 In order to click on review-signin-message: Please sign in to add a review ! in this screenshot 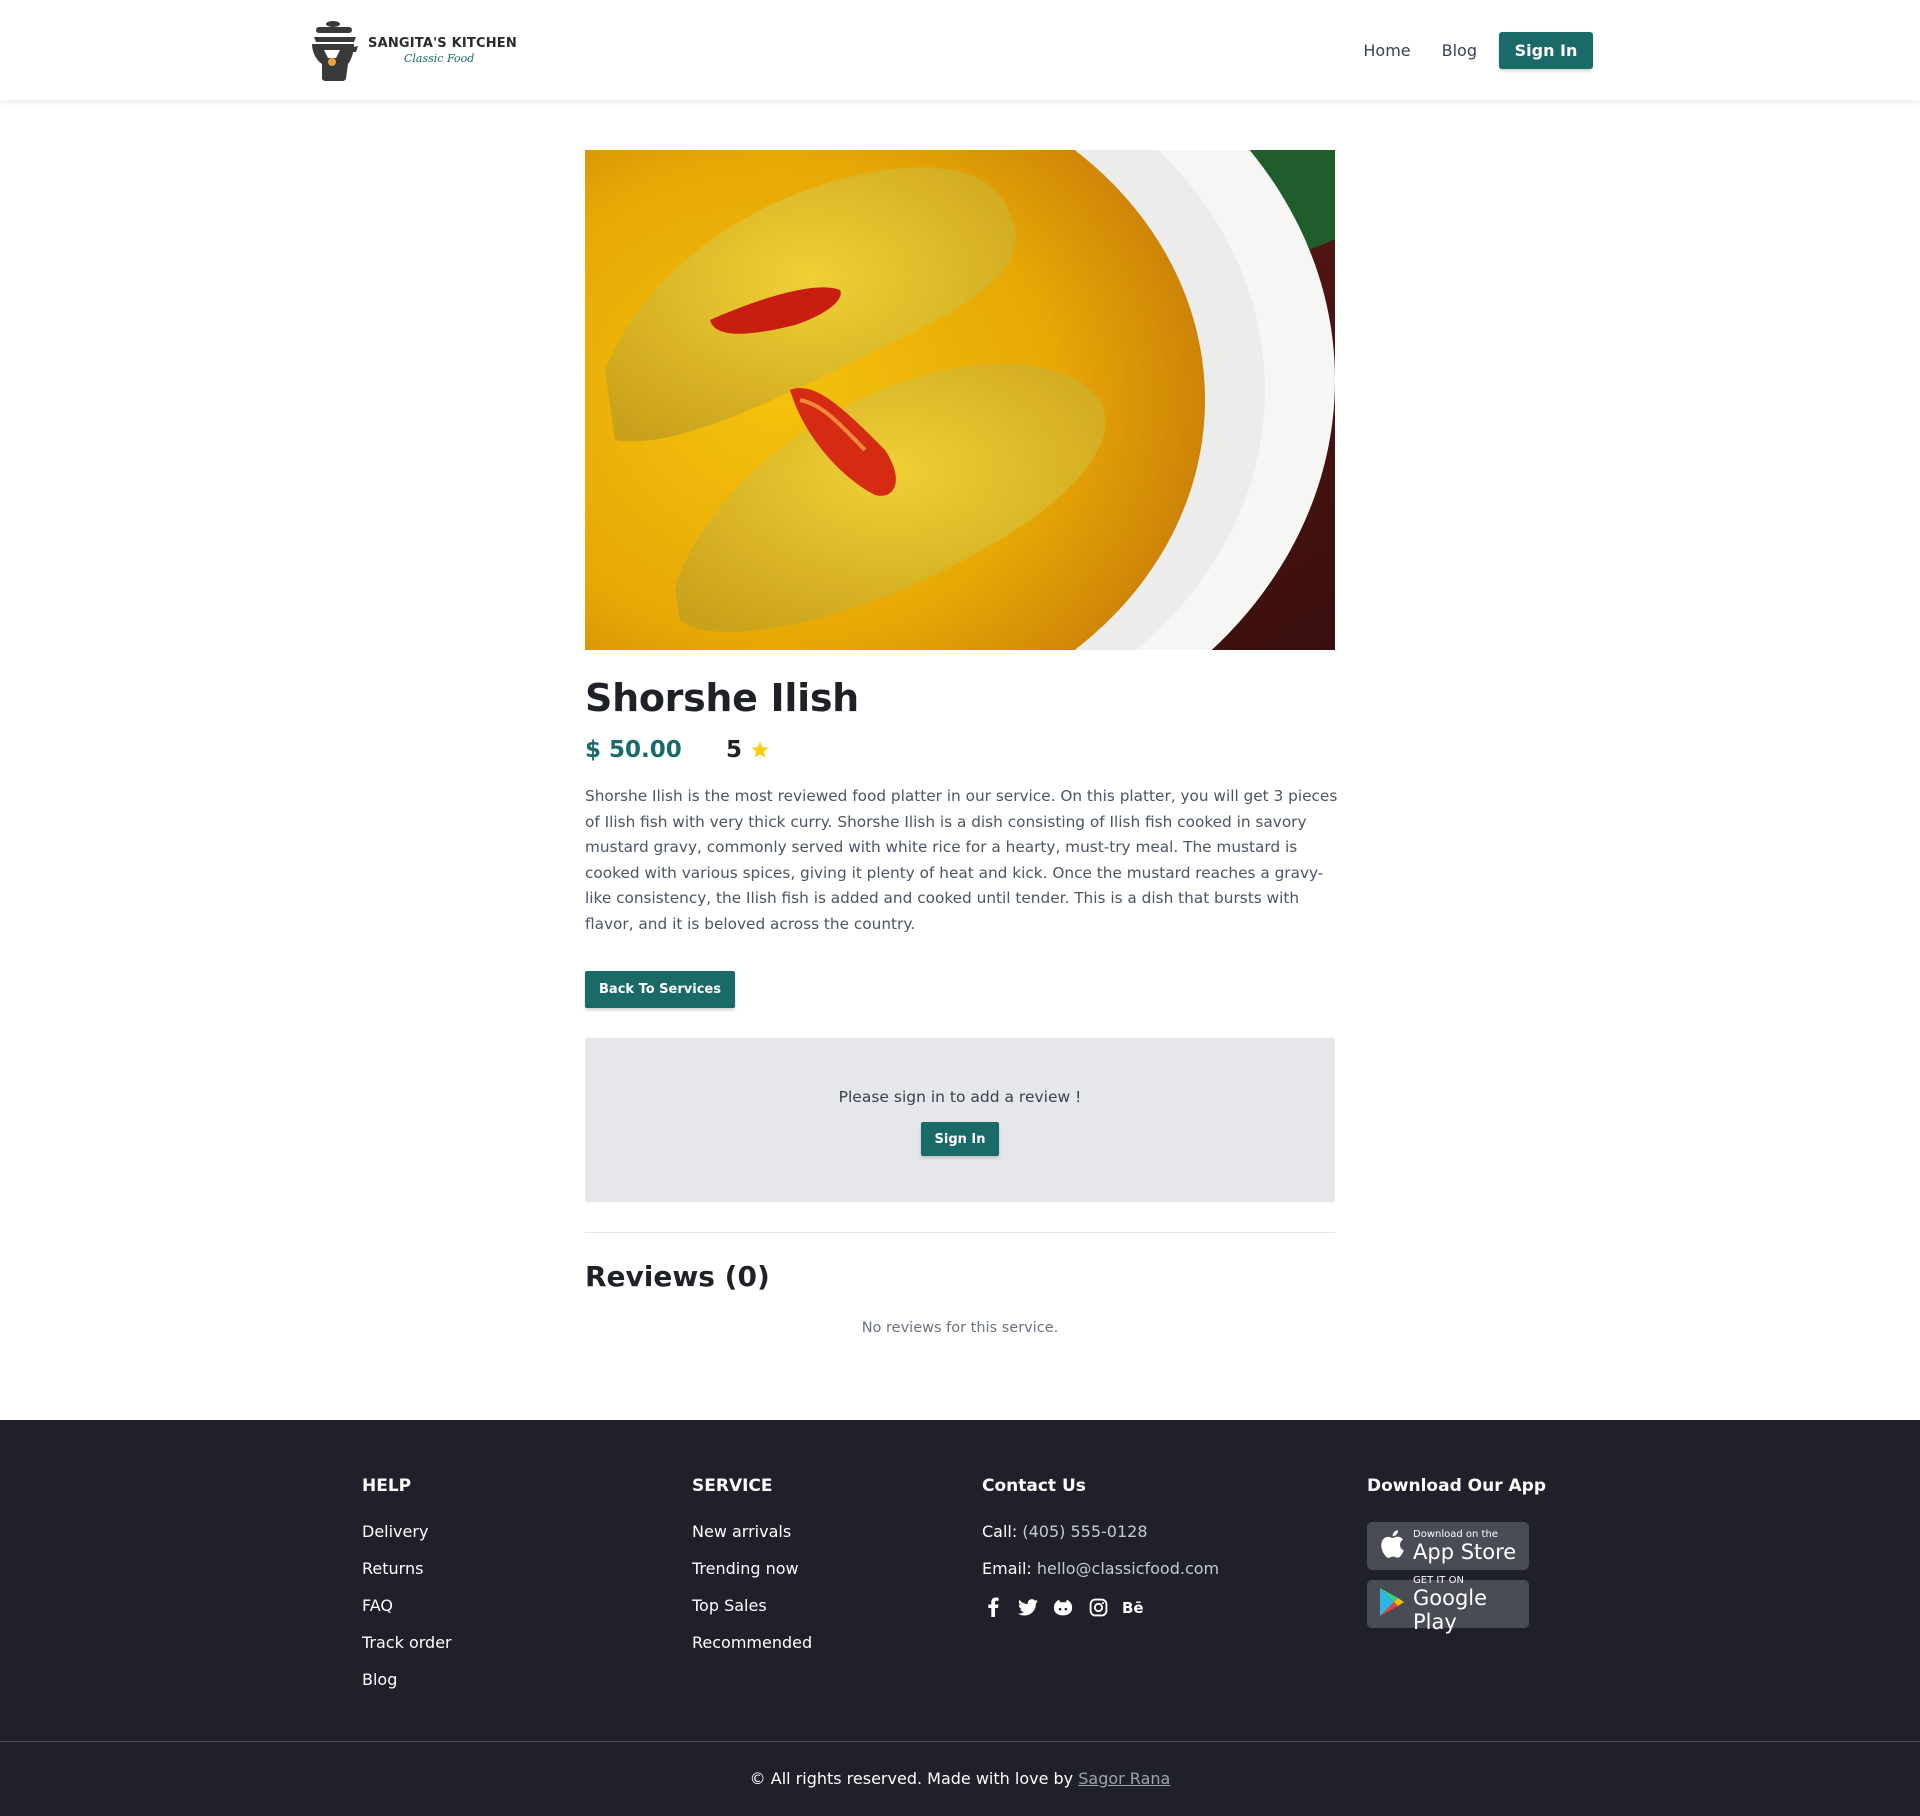, I will do `click(960, 1097)`.